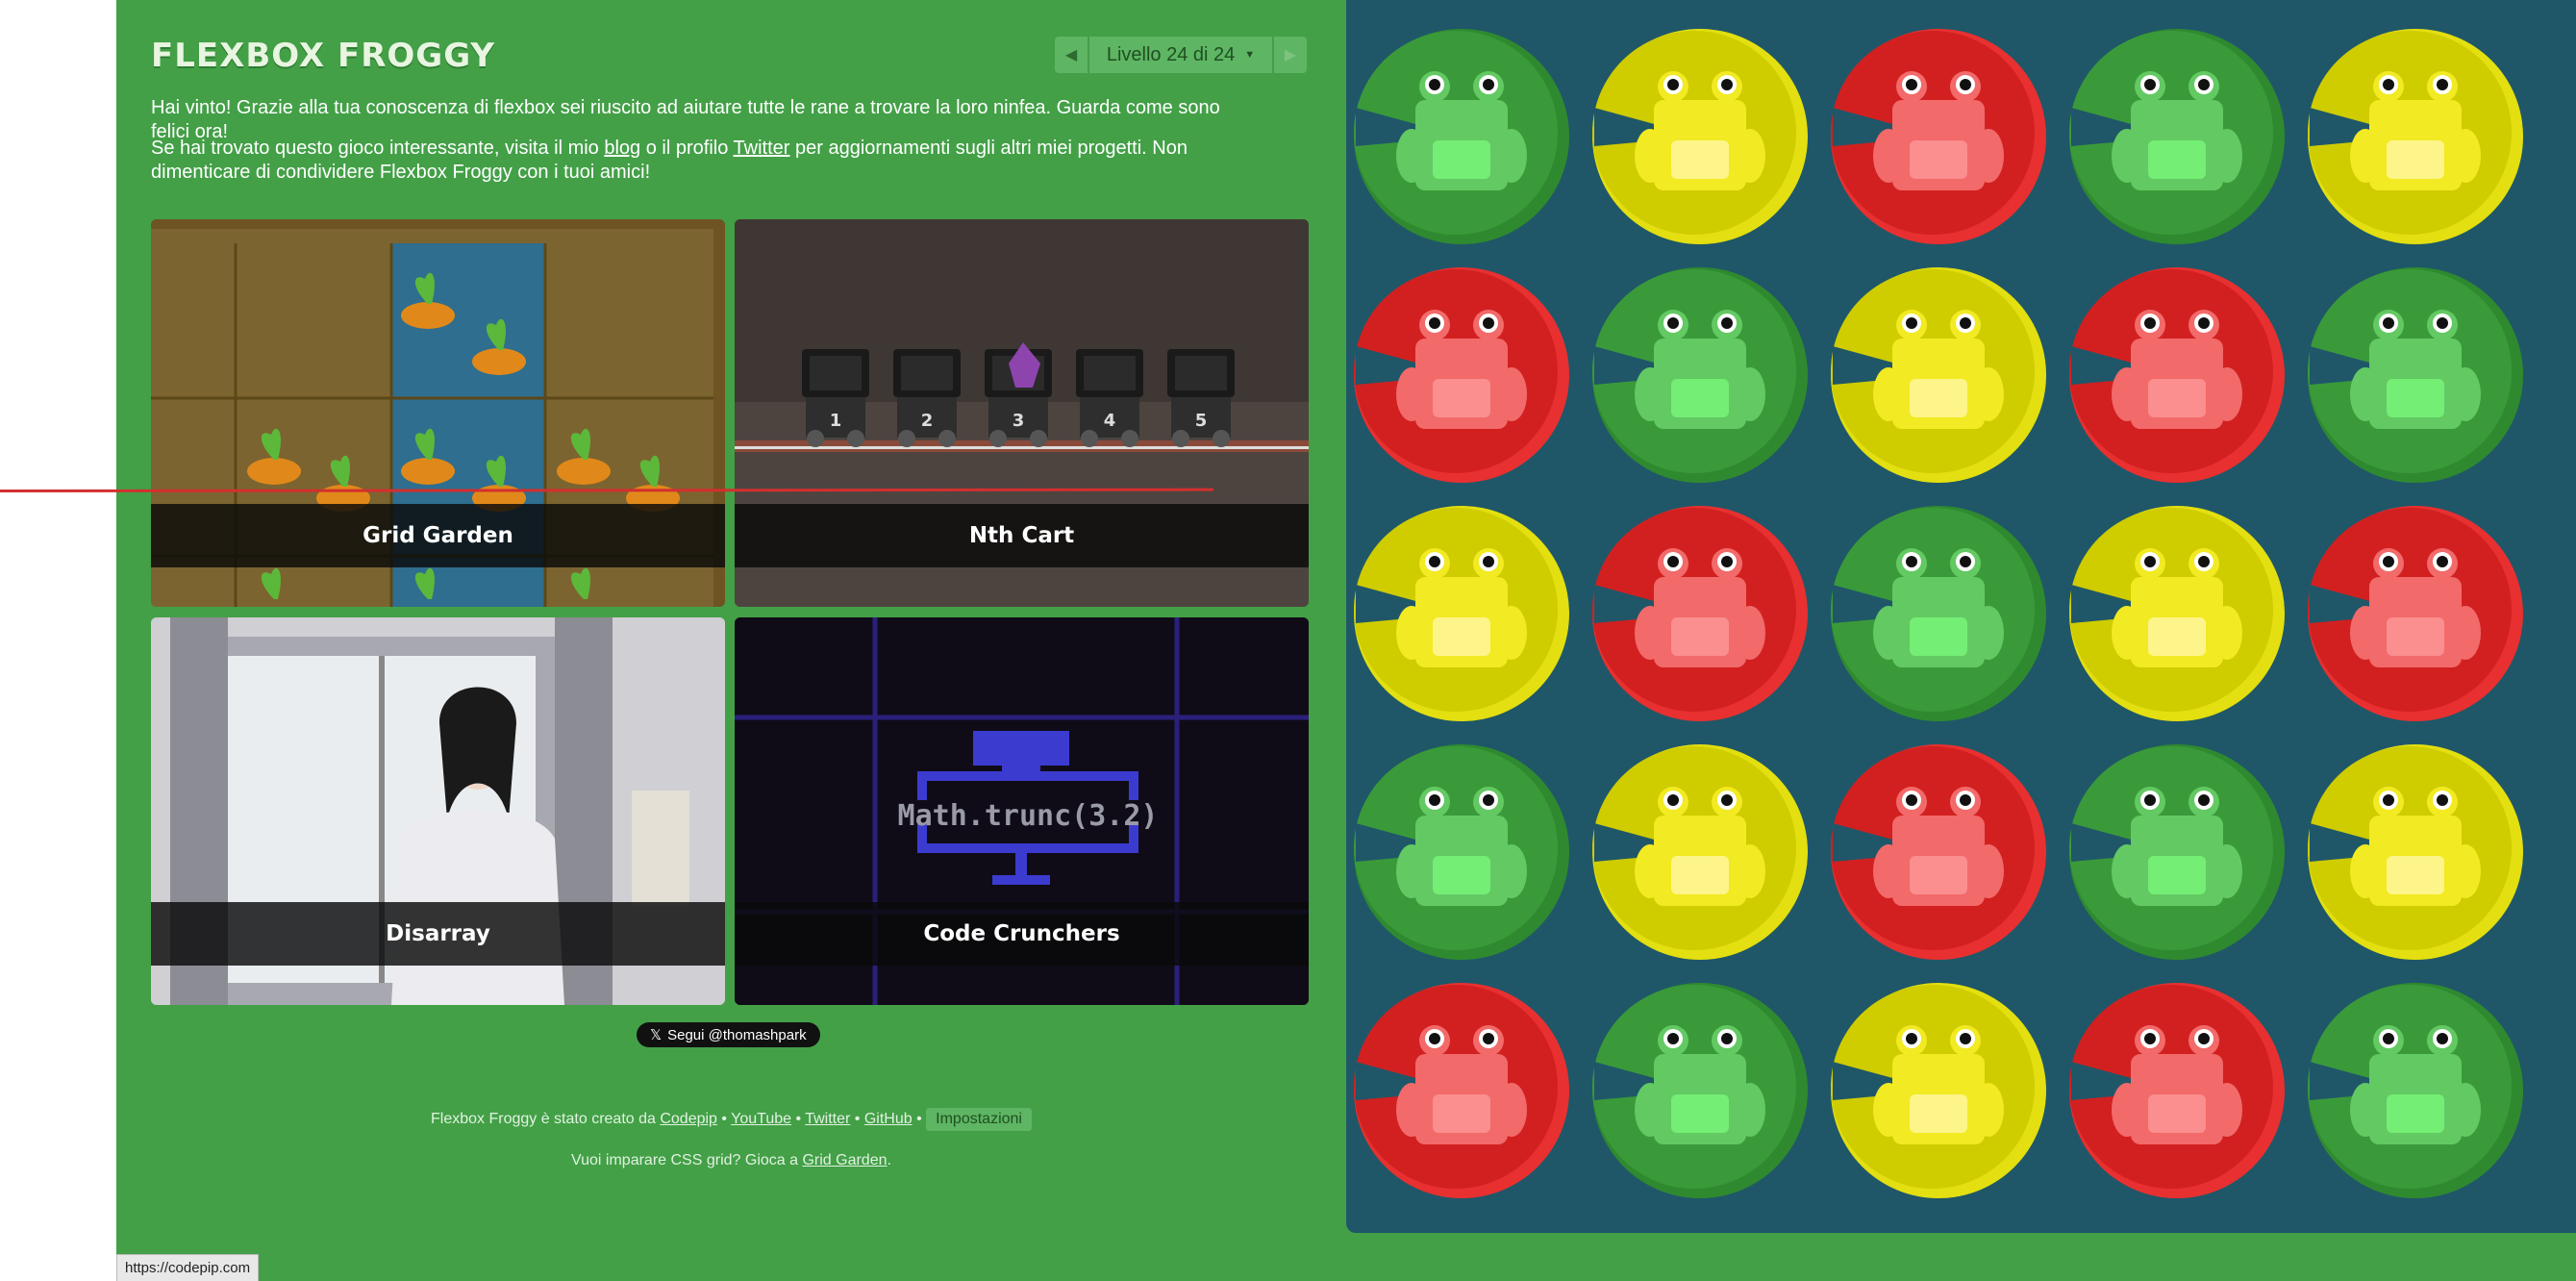 The image size is (2576, 1281). What do you see at coordinates (438, 535) in the screenshot?
I see `grid-garden-label: Grid Garden` at bounding box center [438, 535].